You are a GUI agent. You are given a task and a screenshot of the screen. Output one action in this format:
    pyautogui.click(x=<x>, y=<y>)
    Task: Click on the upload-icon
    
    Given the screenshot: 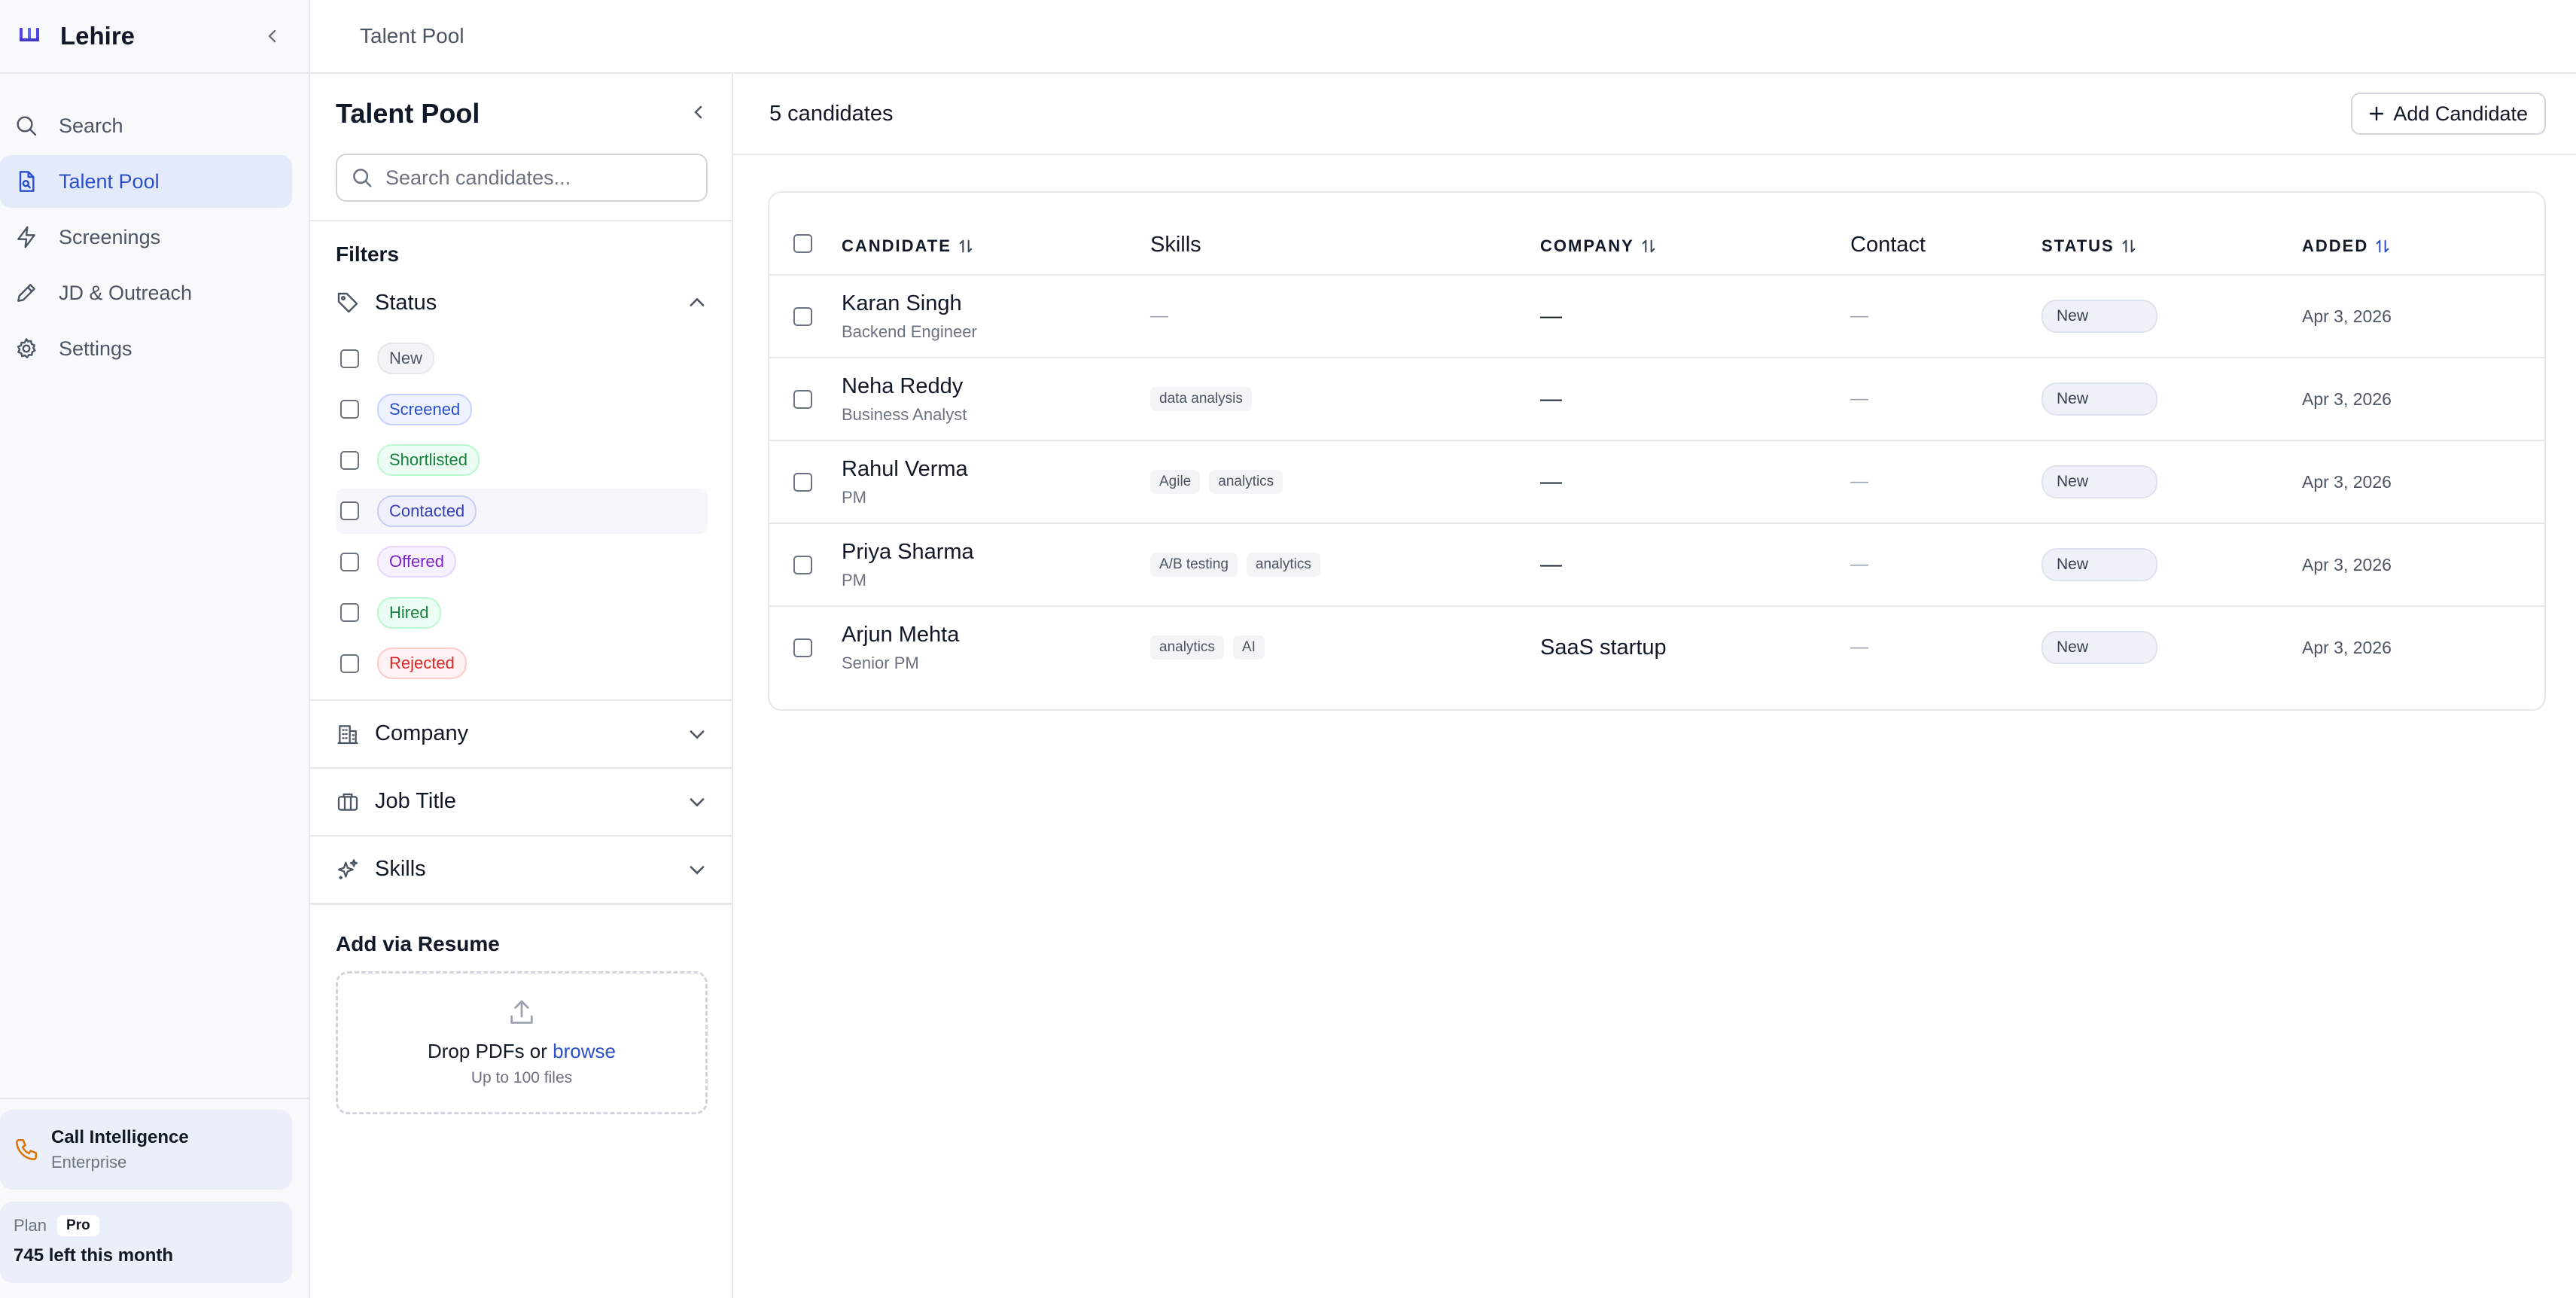 What is the action you would take?
    pyautogui.click(x=522, y=1012)
    